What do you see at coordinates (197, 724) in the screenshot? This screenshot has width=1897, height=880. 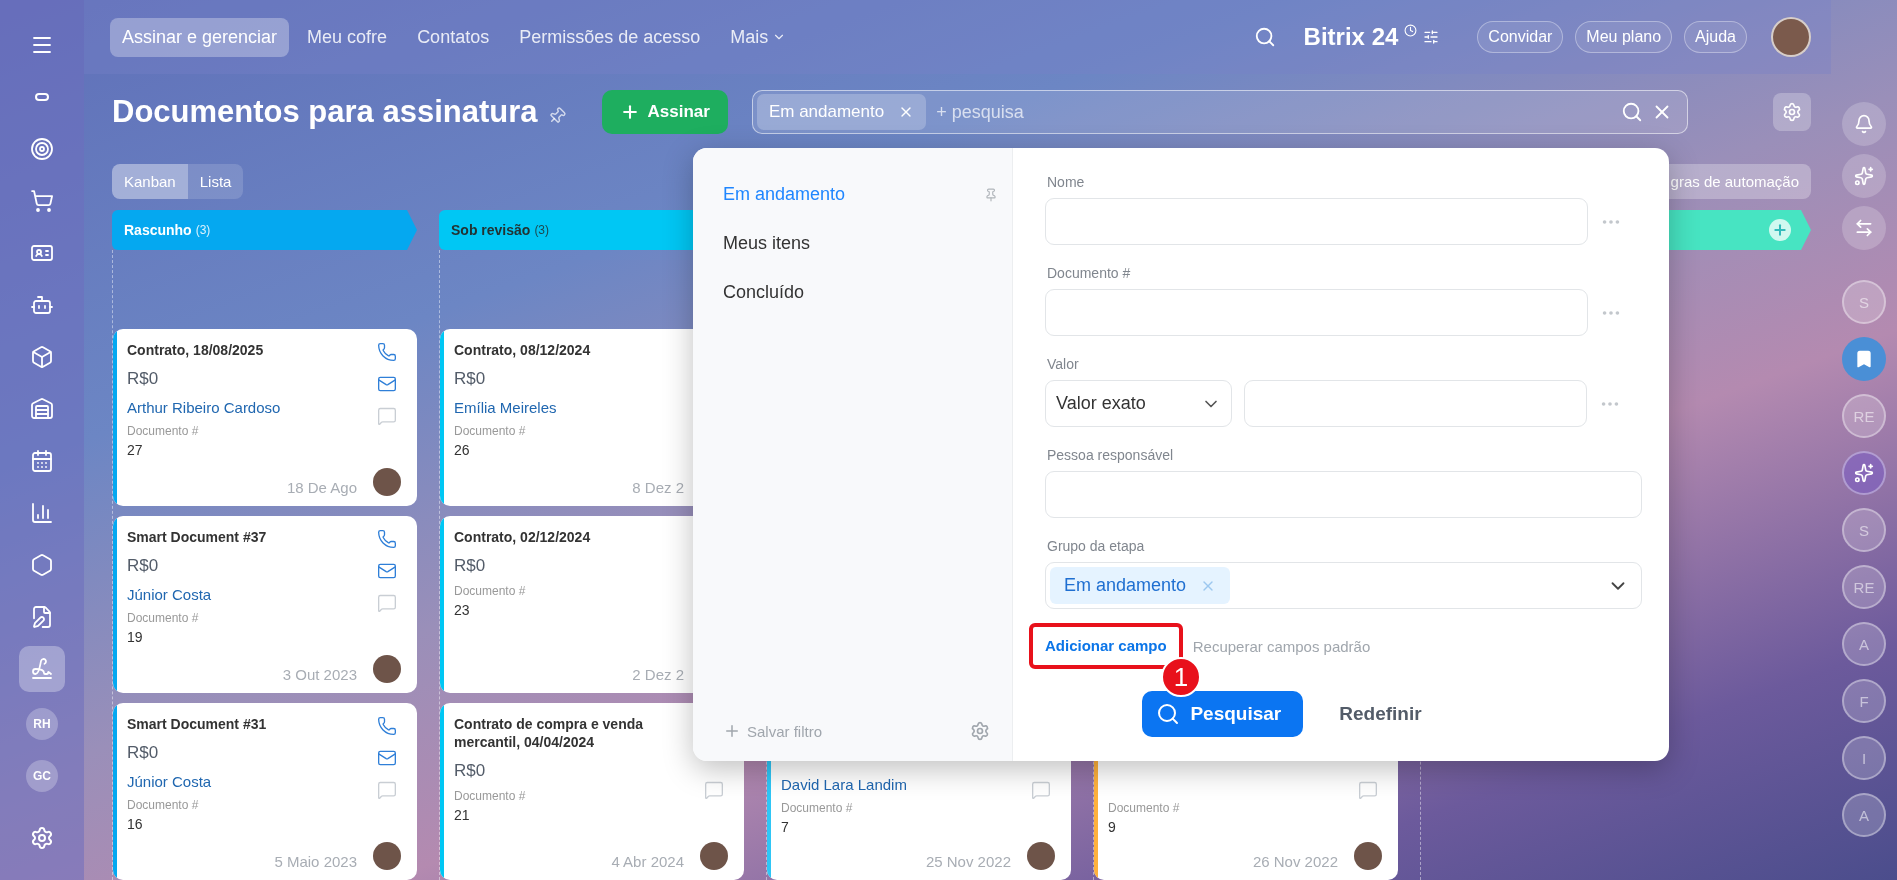 I see `card-title: Smart Document #31` at bounding box center [197, 724].